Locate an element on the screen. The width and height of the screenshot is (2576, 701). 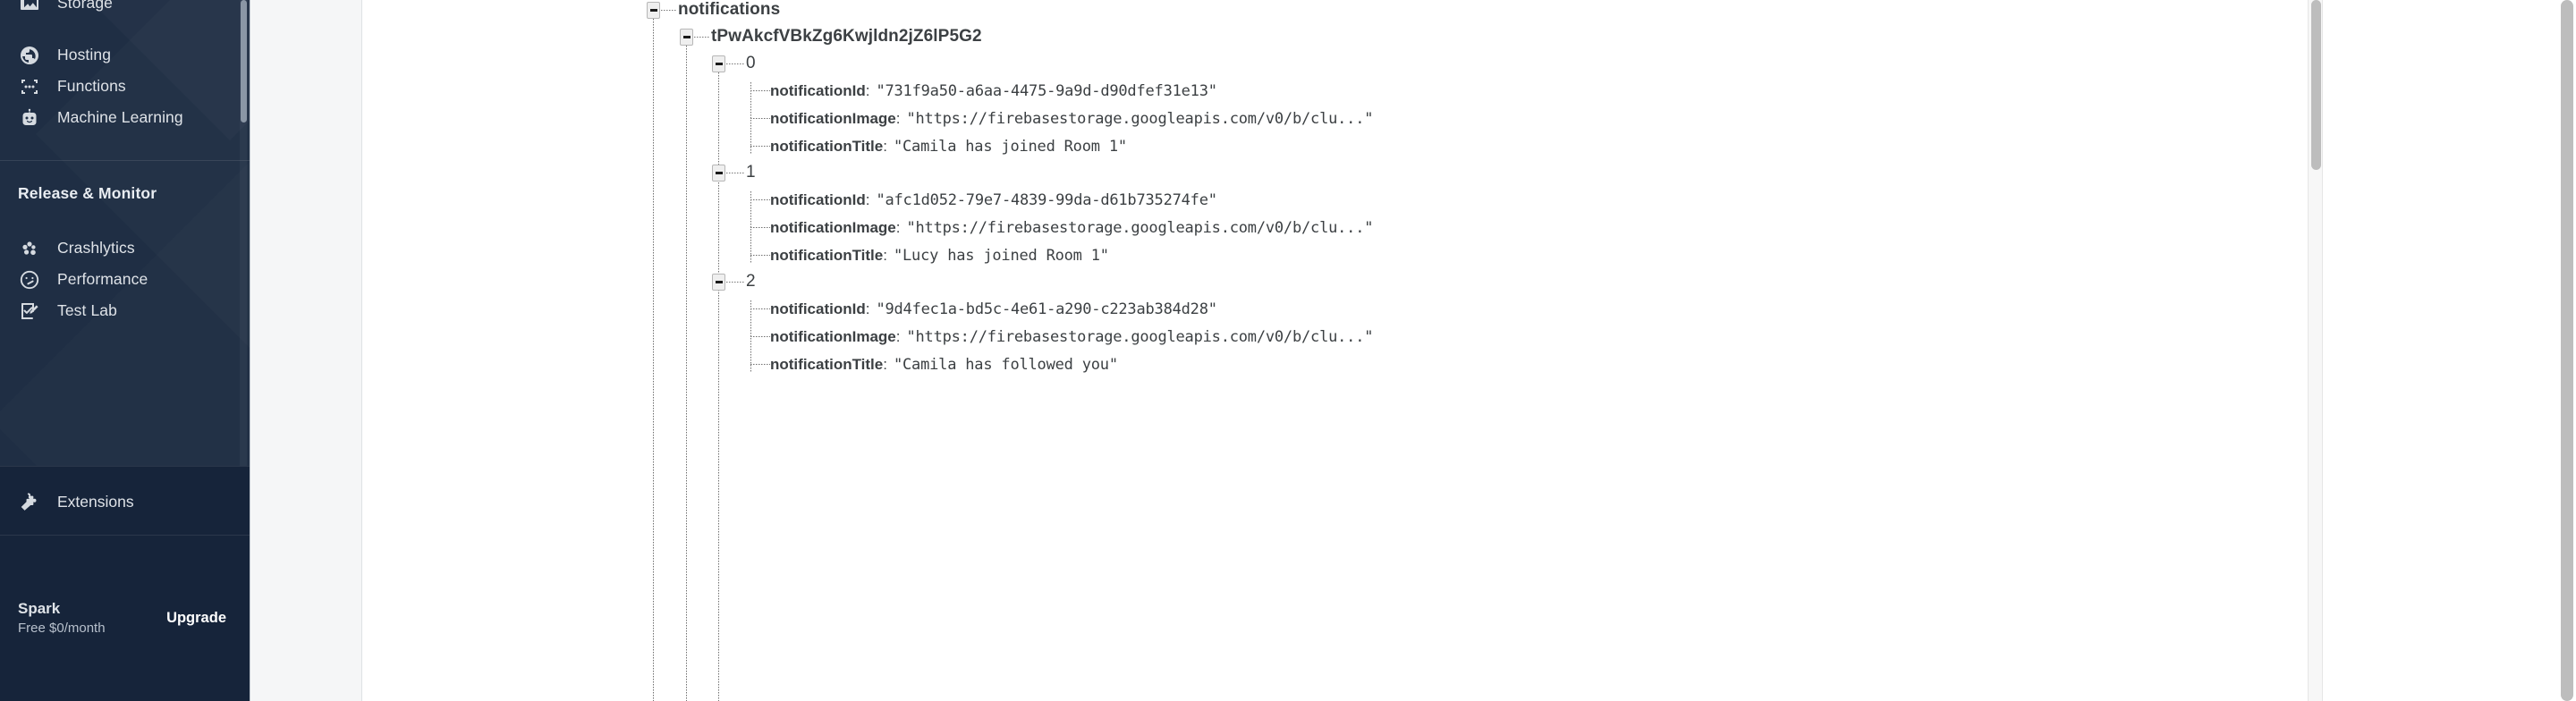
sidebar-item-hosting: Hosting is located at coordinates (125, 55).